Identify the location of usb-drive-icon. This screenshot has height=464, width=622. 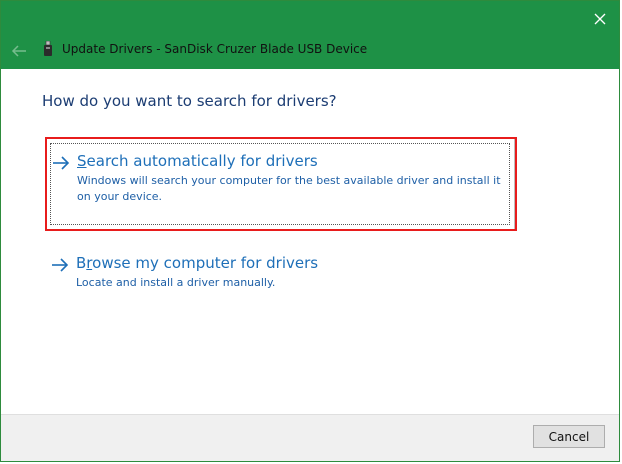
(48, 48).